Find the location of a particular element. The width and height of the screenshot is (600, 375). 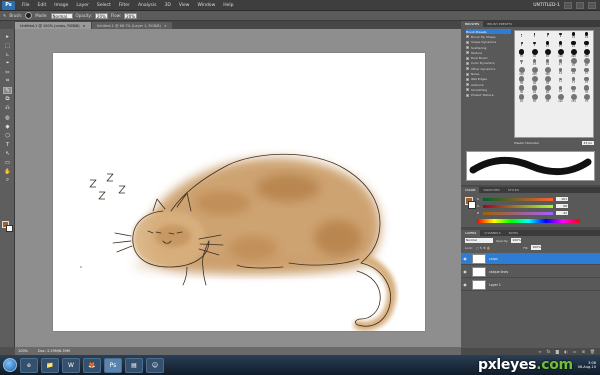

zoom-level: 100% is located at coordinates (23, 351).